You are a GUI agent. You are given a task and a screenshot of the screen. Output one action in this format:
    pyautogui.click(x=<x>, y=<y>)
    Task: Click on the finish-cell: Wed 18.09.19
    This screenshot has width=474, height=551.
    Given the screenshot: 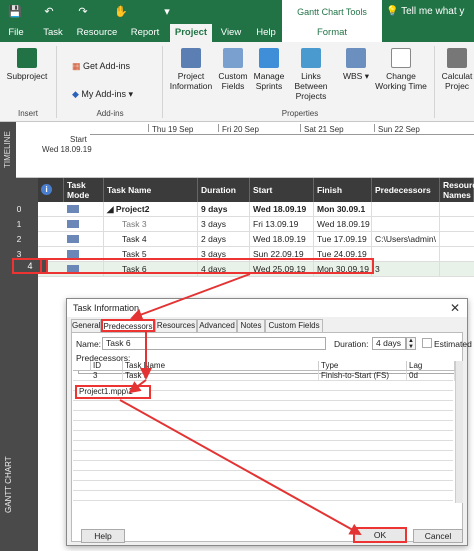 What is the action you would take?
    pyautogui.click(x=343, y=224)
    